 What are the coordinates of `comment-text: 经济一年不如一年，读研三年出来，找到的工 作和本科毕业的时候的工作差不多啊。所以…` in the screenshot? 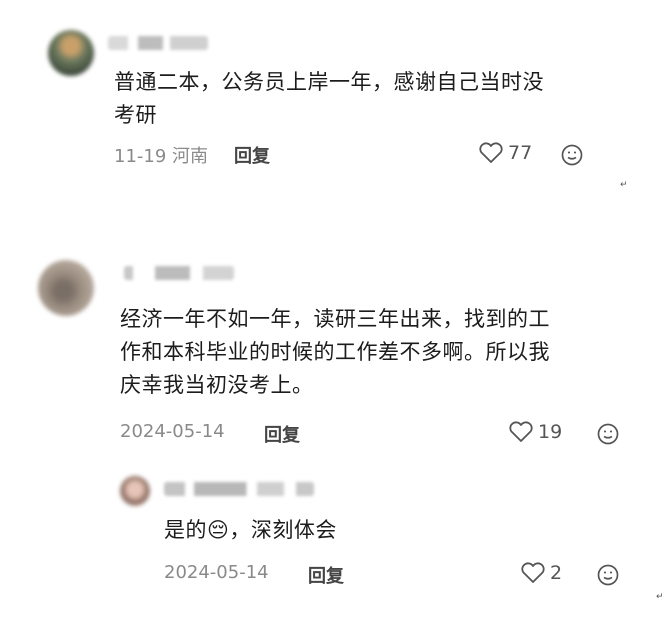 It's located at (335, 352).